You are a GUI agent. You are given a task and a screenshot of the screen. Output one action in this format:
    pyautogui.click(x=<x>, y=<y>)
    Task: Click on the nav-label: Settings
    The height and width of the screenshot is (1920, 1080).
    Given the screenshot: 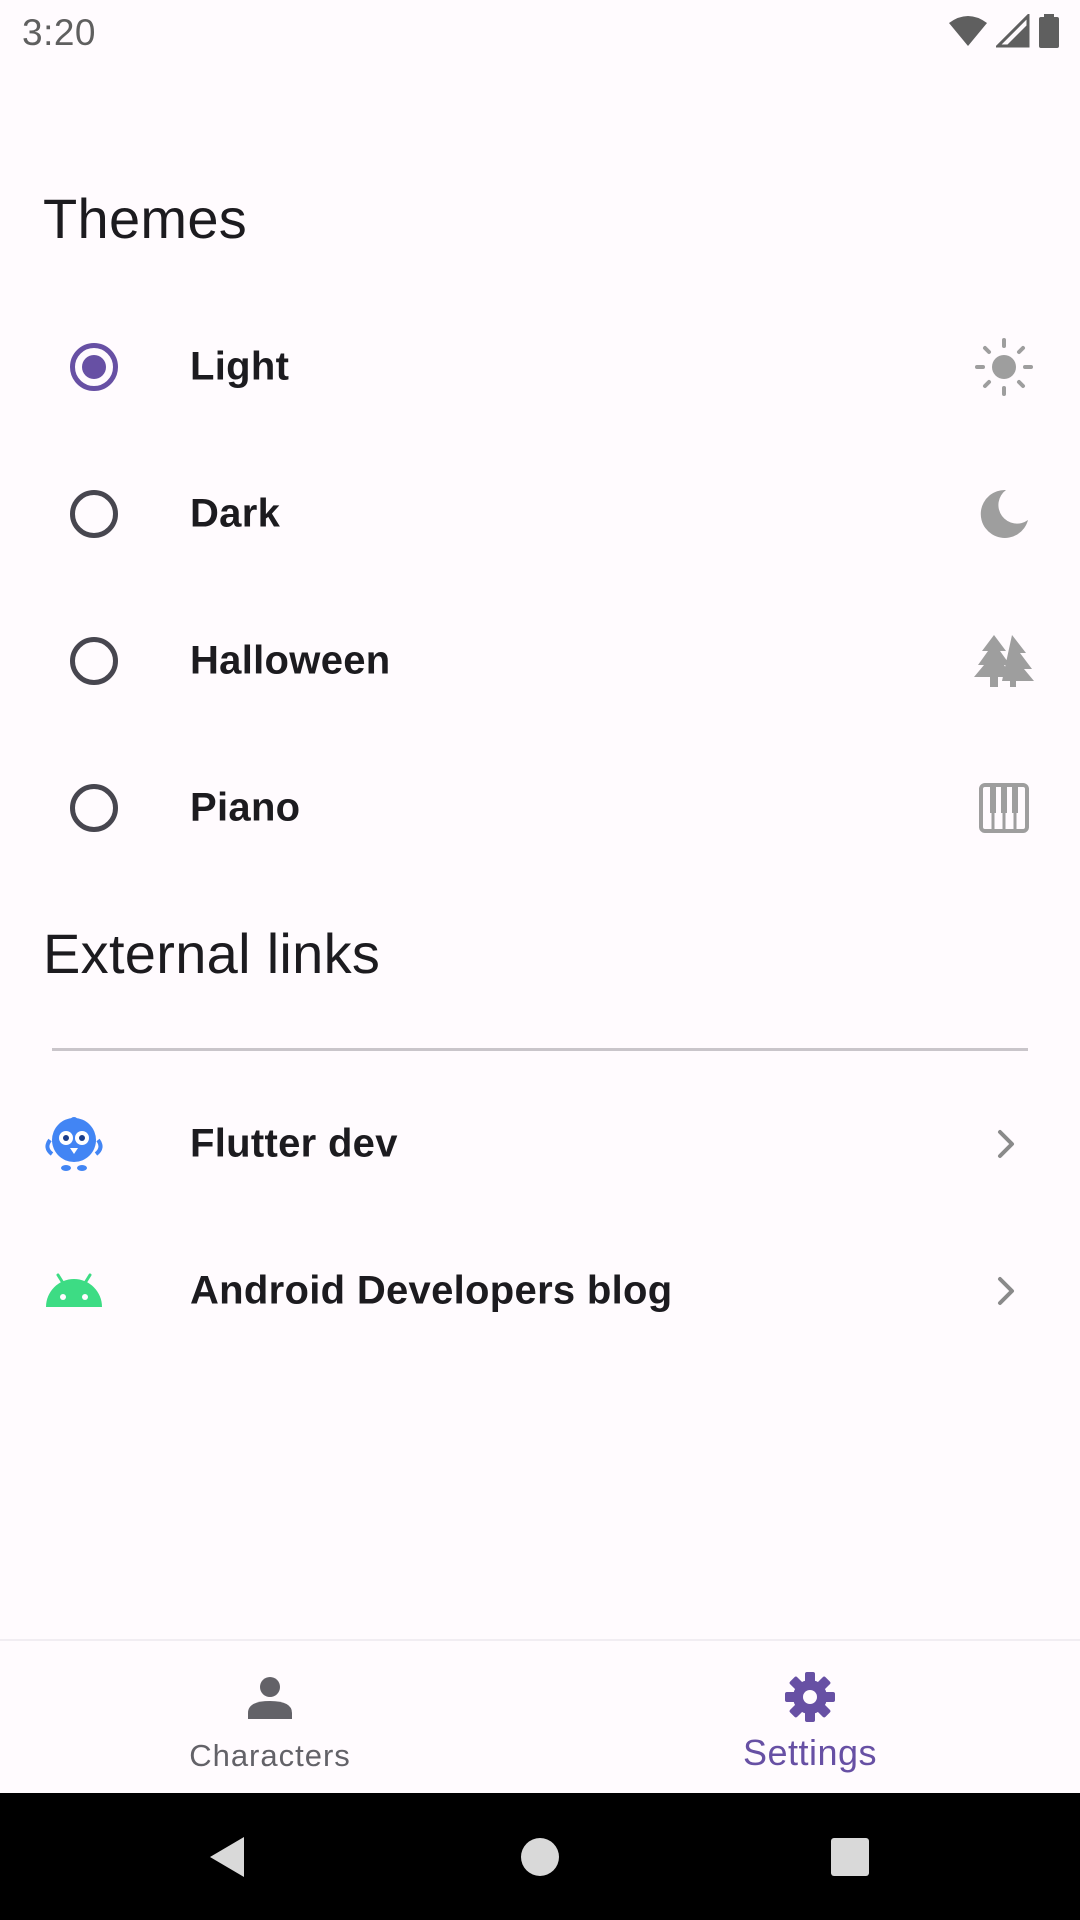 What is the action you would take?
    pyautogui.click(x=810, y=1752)
    